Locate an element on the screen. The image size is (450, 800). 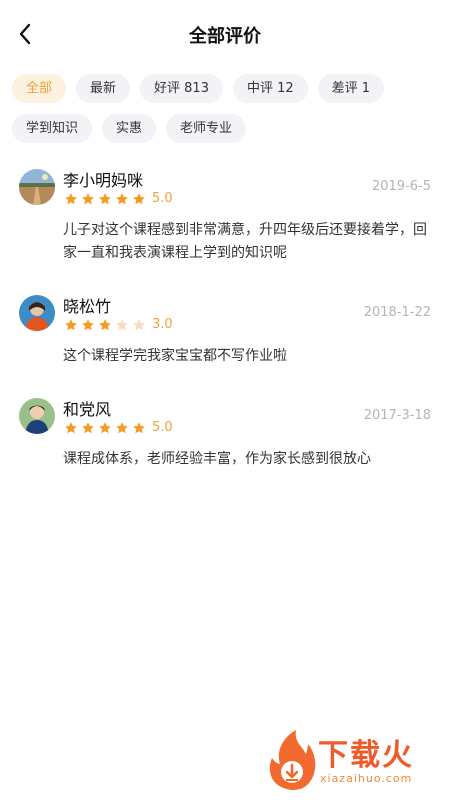
review-date: 2017-3-18 is located at coordinates (397, 415).